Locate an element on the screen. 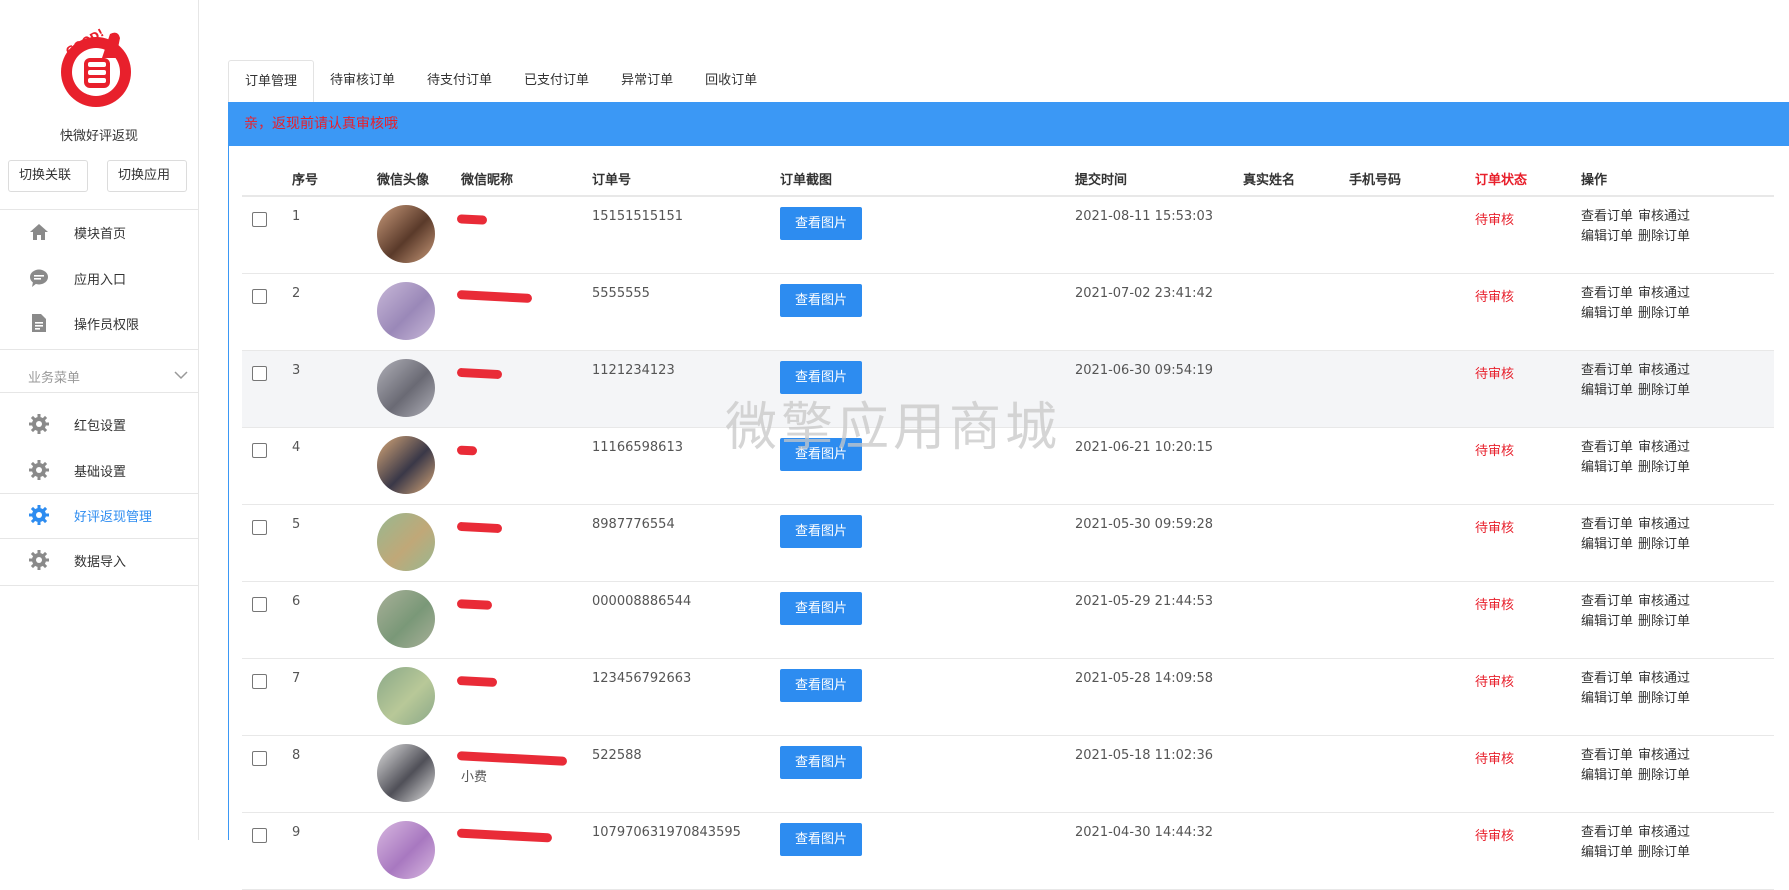 The image size is (1789, 890). row-submit-time: 2021-05-29 21:44:53 is located at coordinates (1144, 601).